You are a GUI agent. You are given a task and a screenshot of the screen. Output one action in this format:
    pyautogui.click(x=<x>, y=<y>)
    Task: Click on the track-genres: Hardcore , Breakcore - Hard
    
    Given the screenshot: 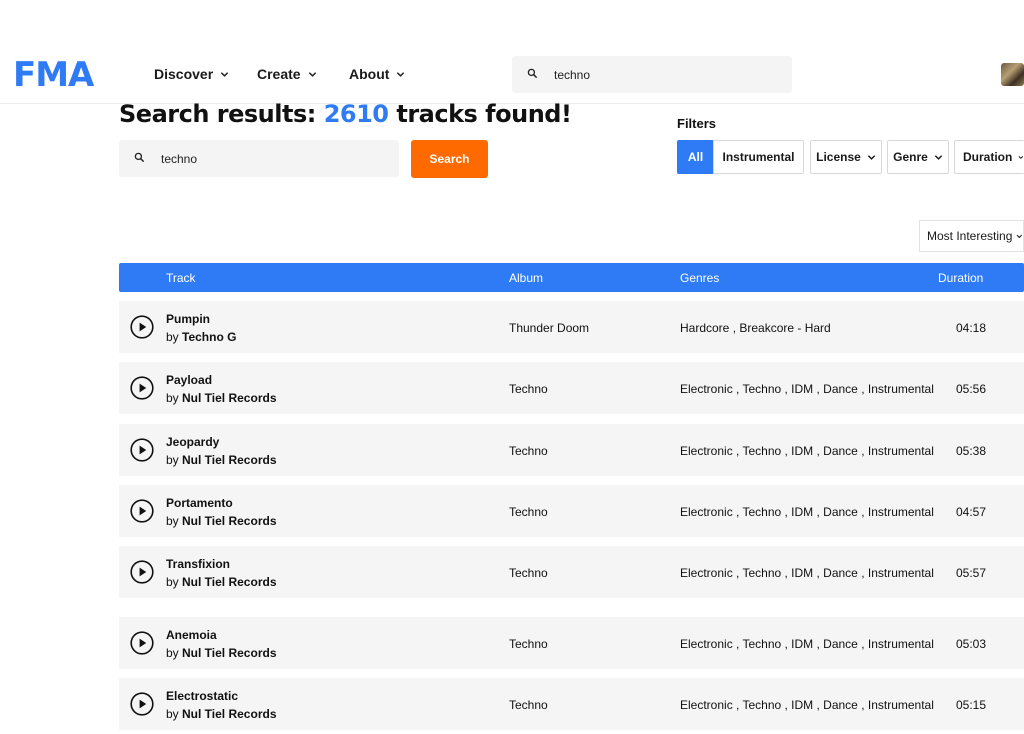 What is the action you would take?
    pyautogui.click(x=755, y=328)
    